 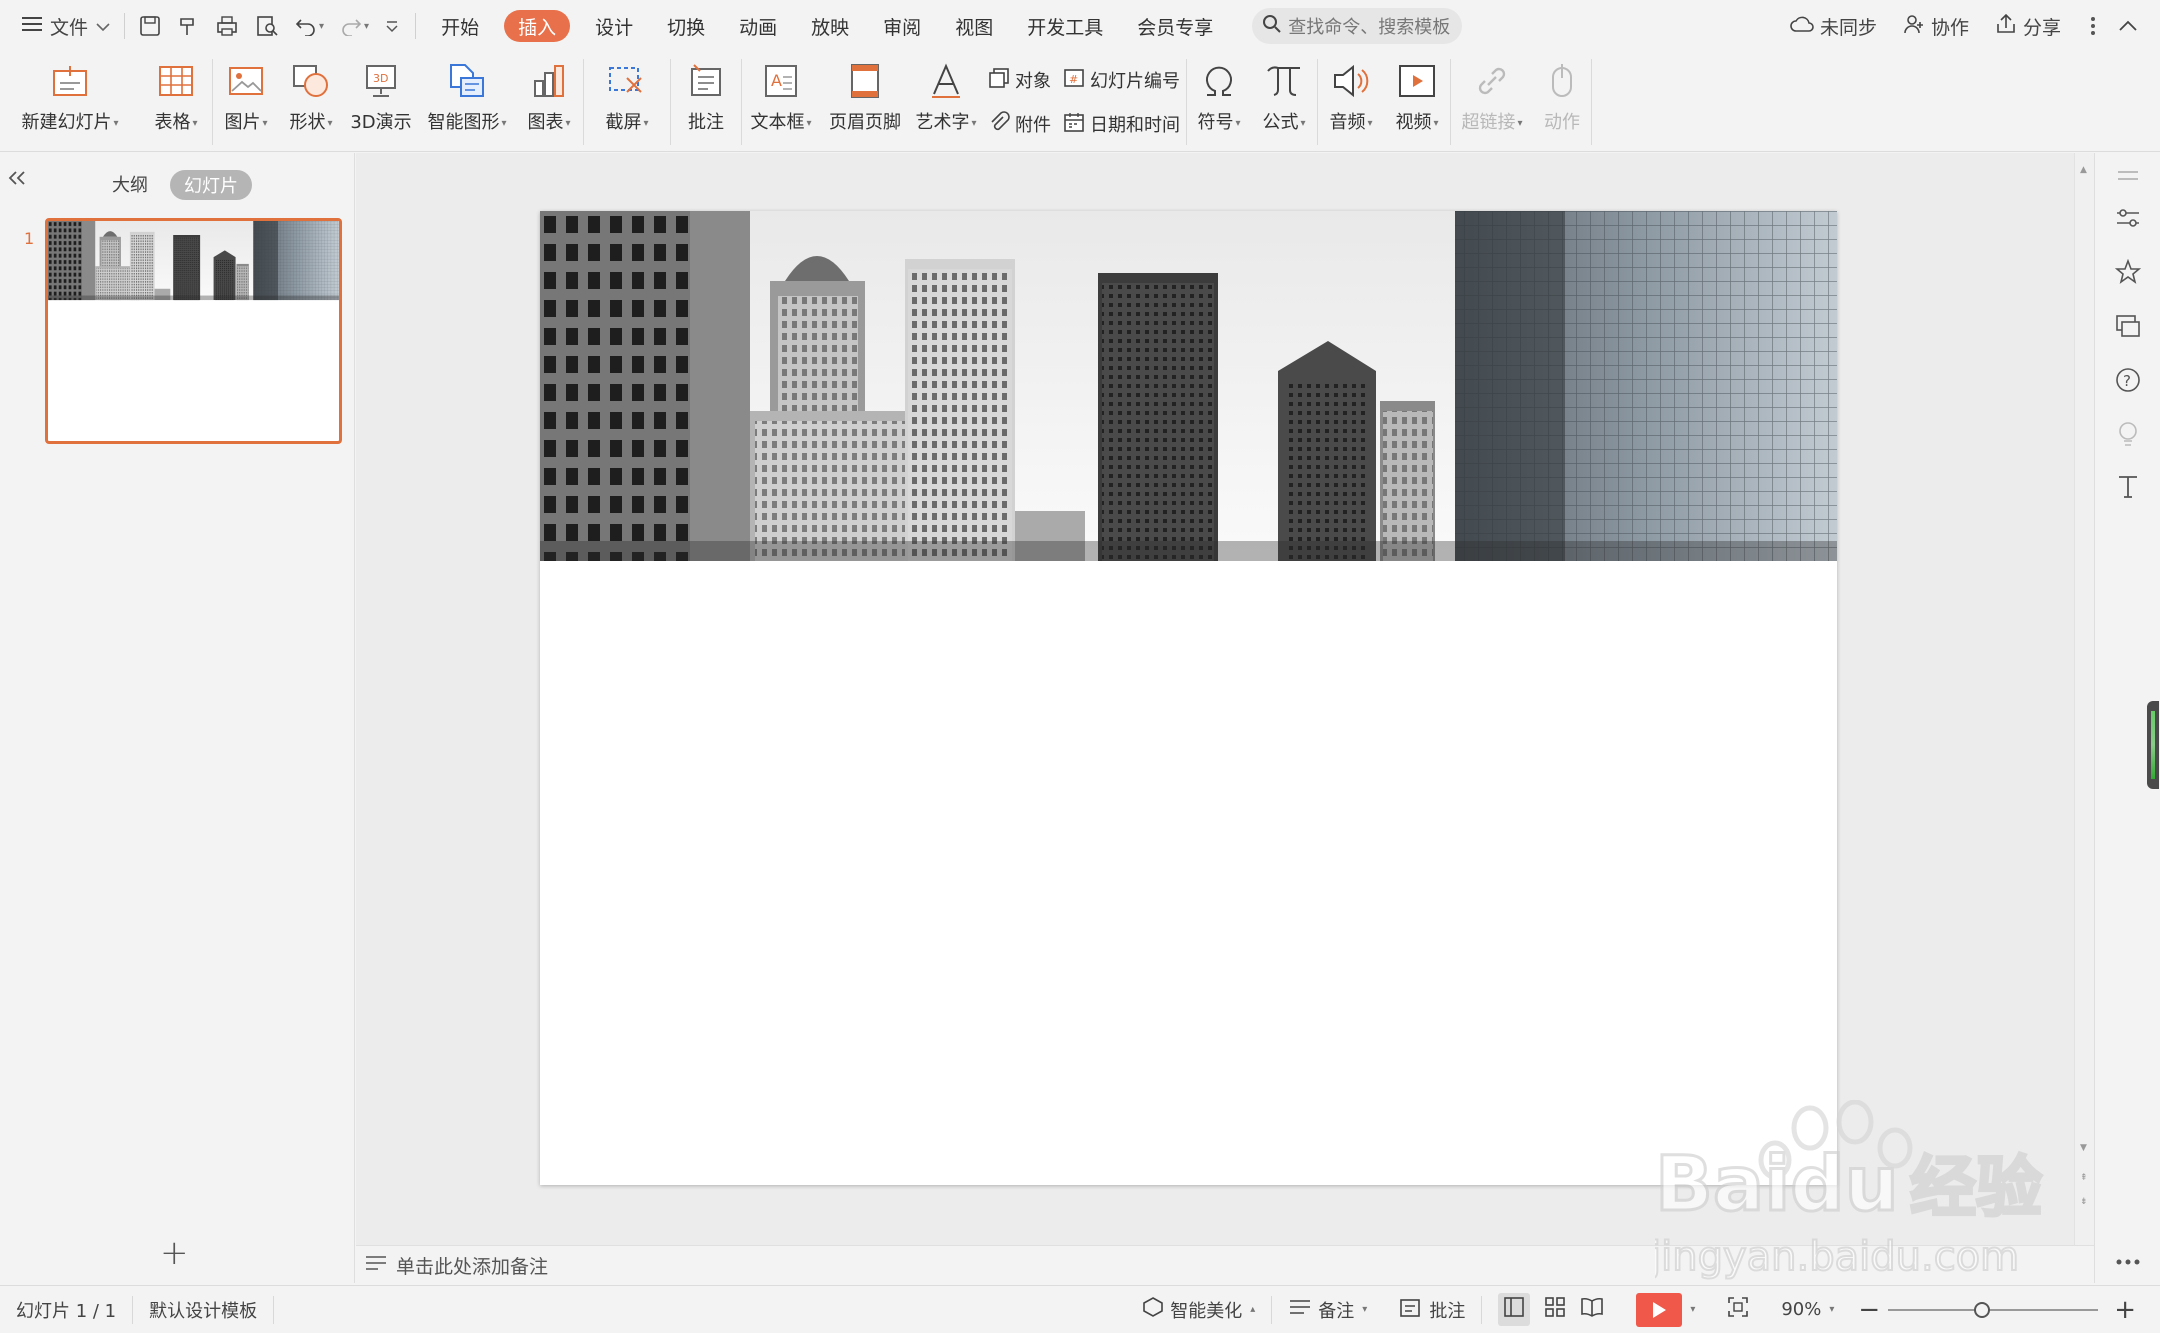 I want to click on tab-insert: 插入, so click(x=537, y=26).